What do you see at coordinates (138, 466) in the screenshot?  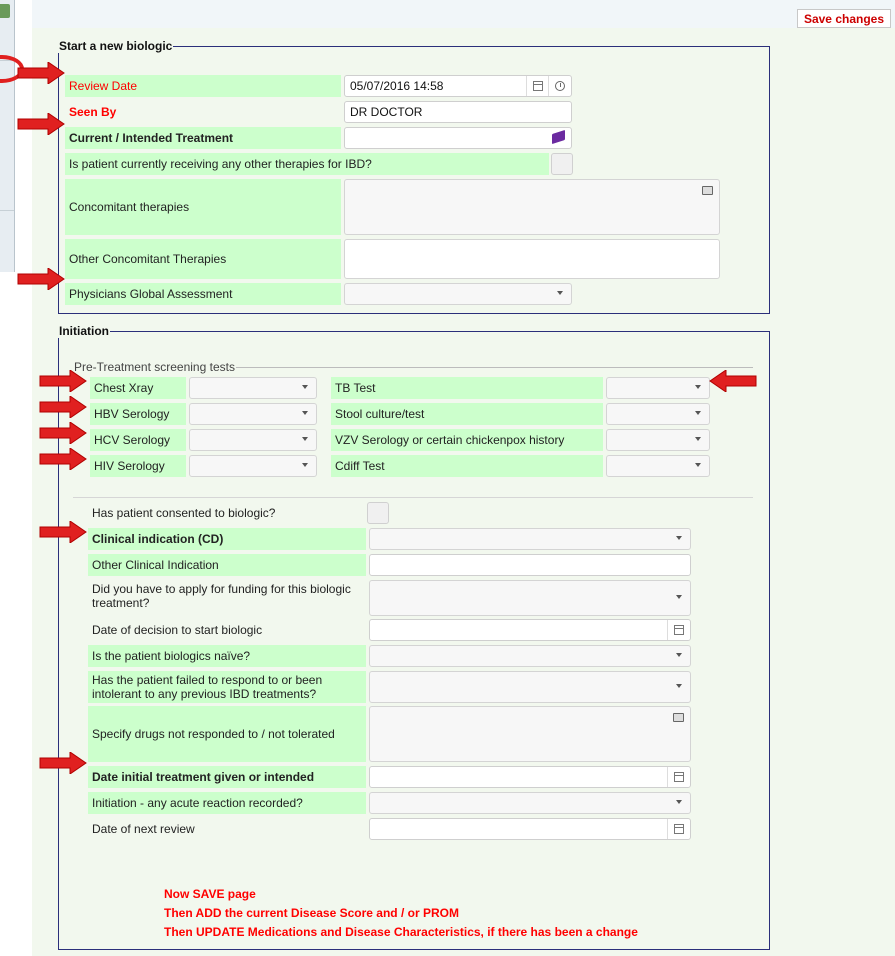 I see `hiv-serology-label: HIV Serology` at bounding box center [138, 466].